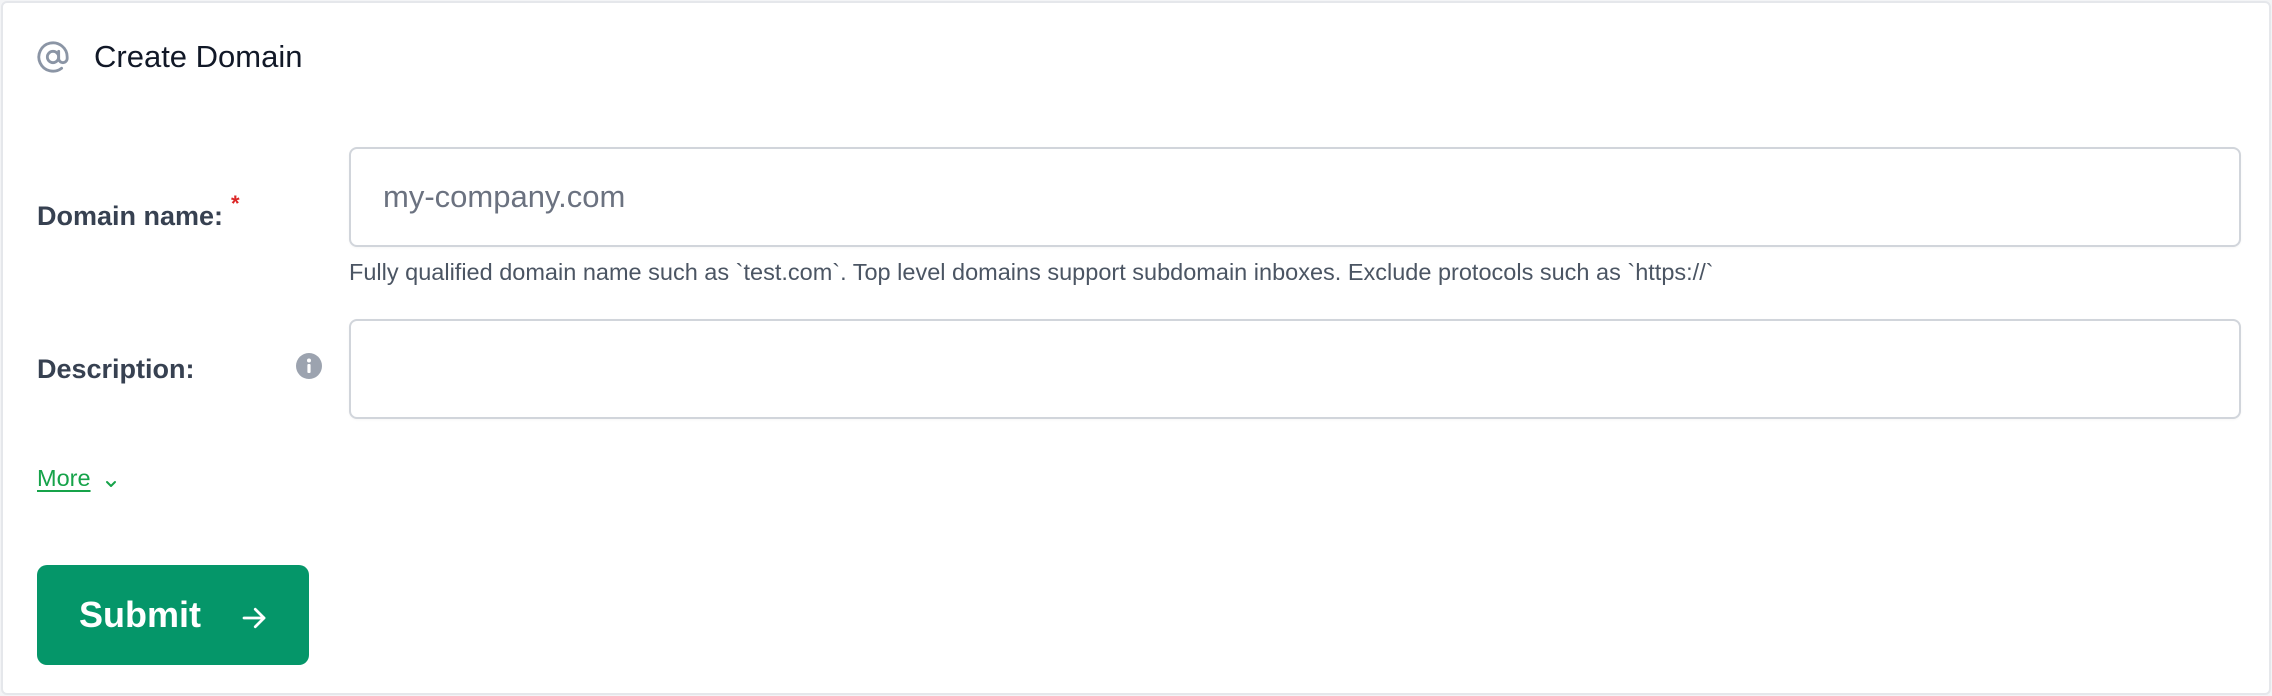 The height and width of the screenshot is (696, 2272). What do you see at coordinates (53, 57) in the screenshot?
I see `at-sign-icon` at bounding box center [53, 57].